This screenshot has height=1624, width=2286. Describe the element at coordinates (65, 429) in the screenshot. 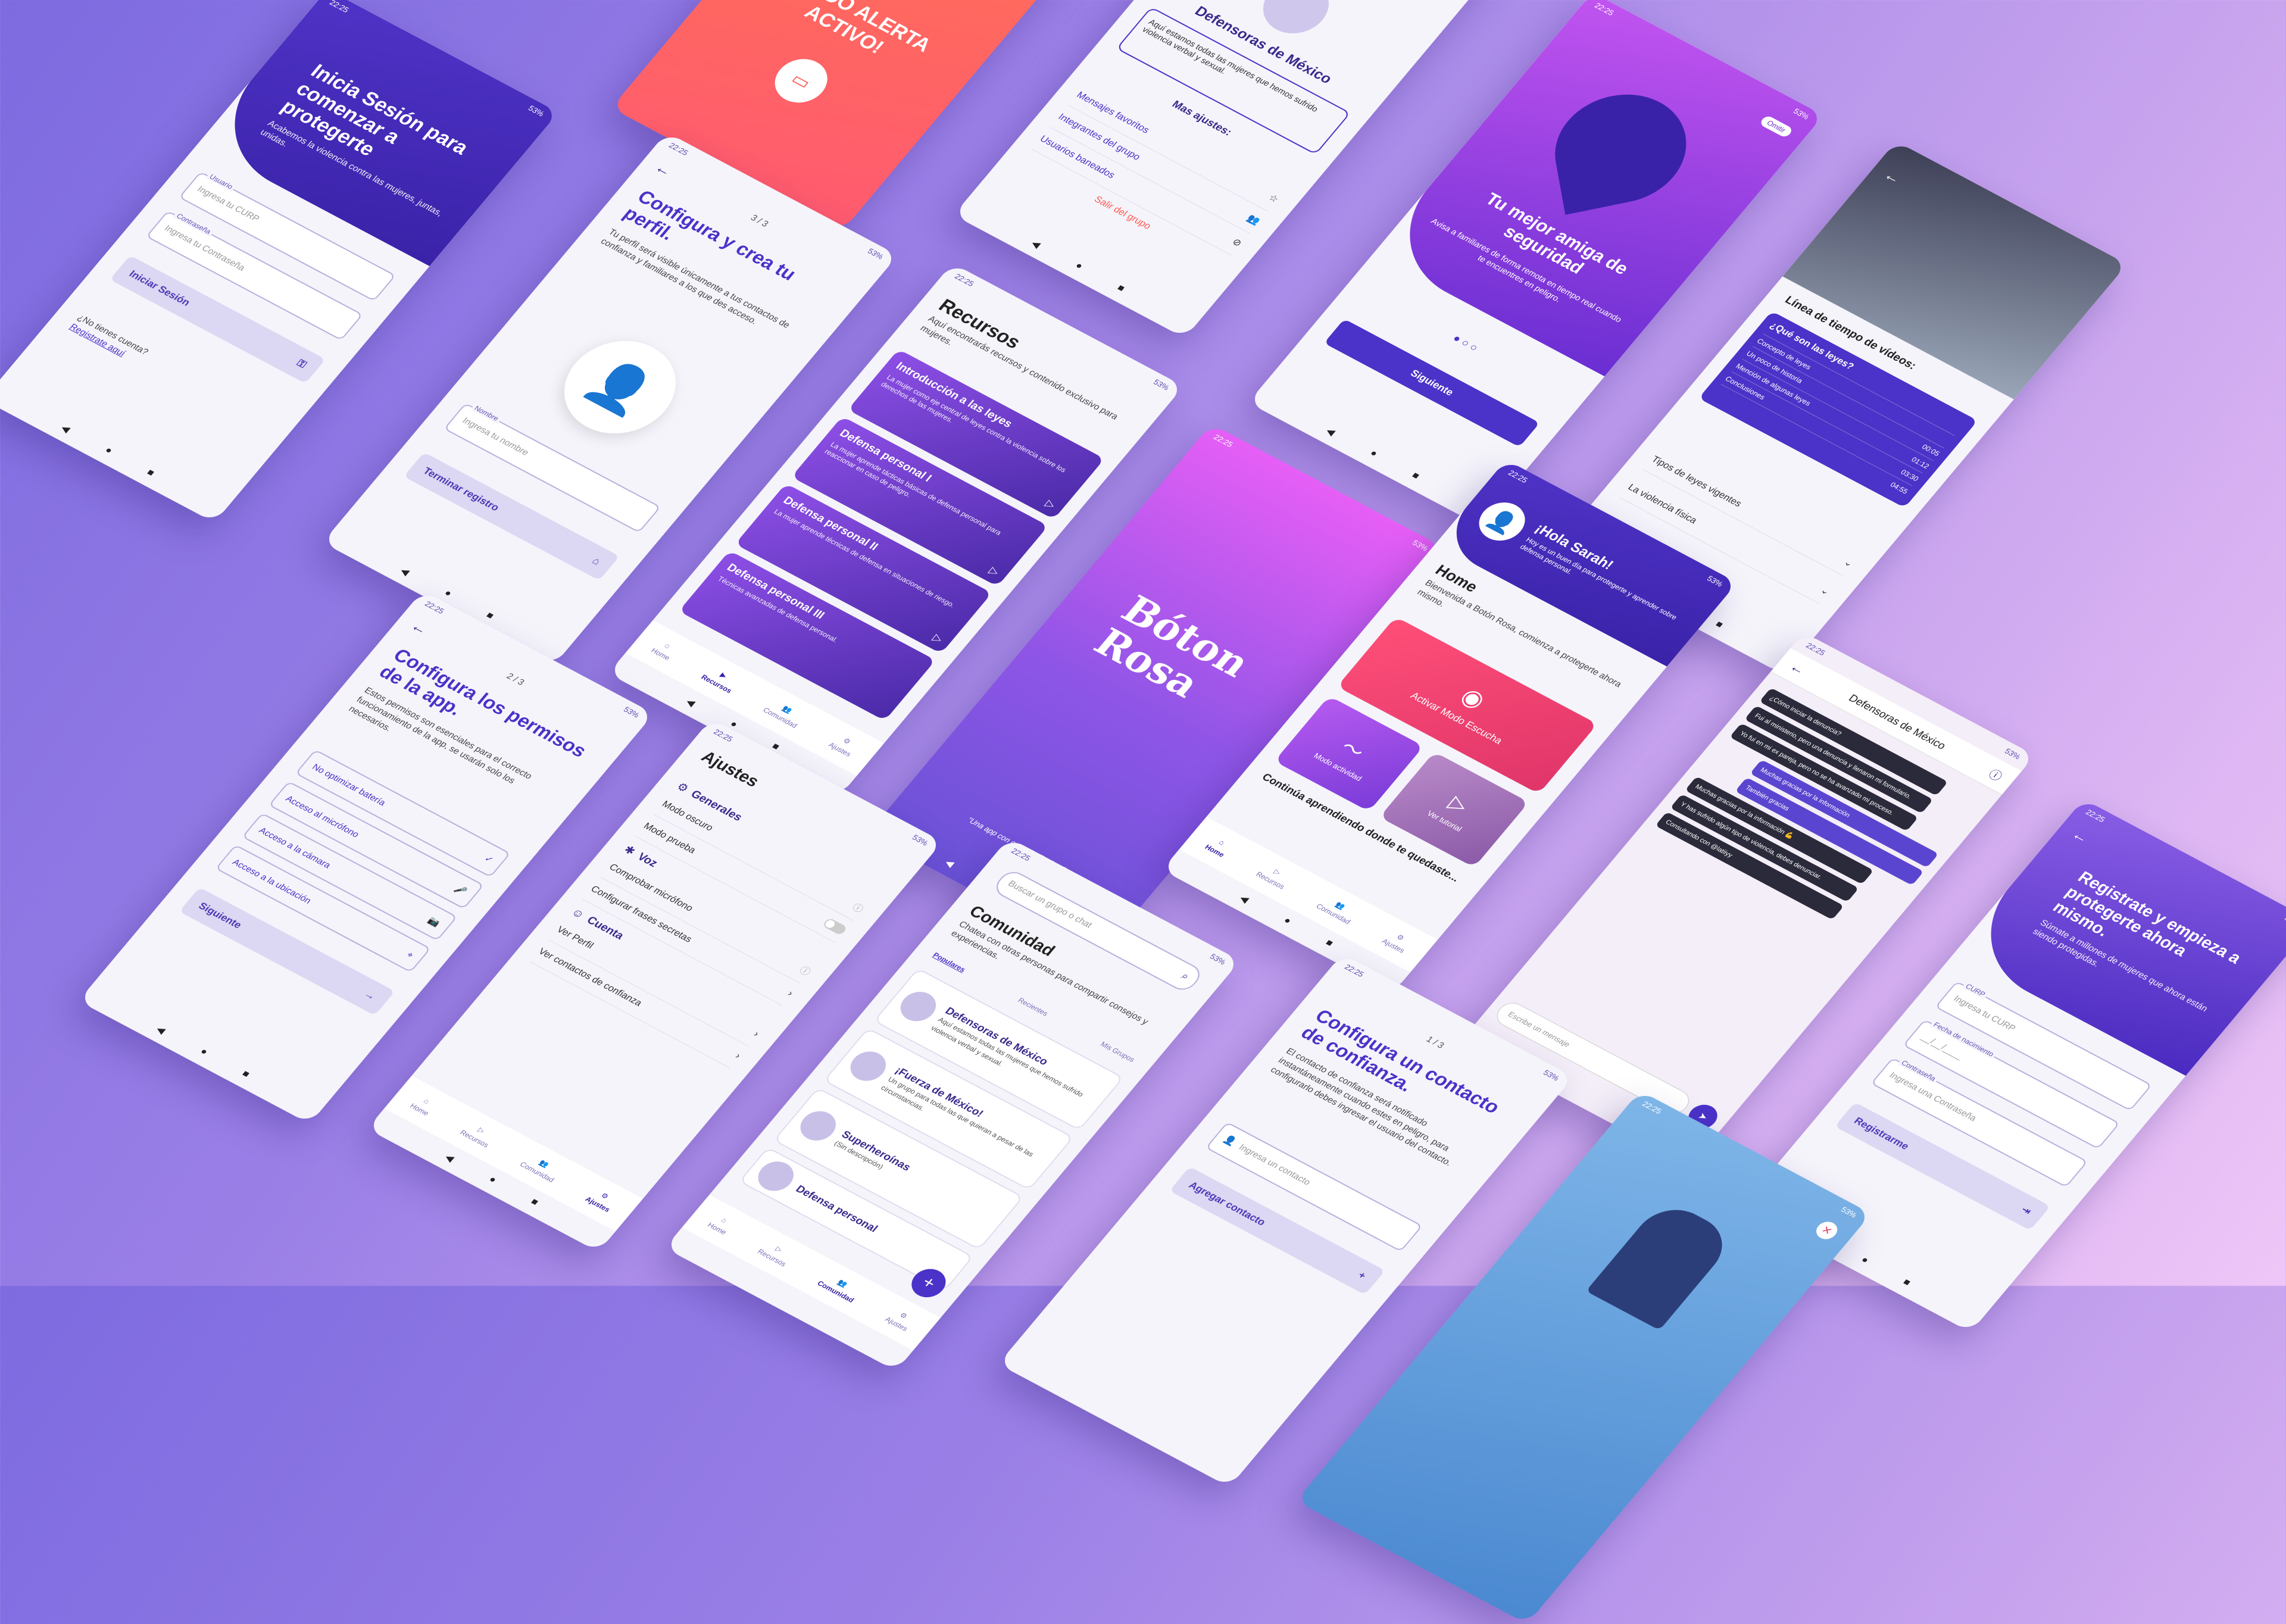

I see `back-icon: ◀` at that location.